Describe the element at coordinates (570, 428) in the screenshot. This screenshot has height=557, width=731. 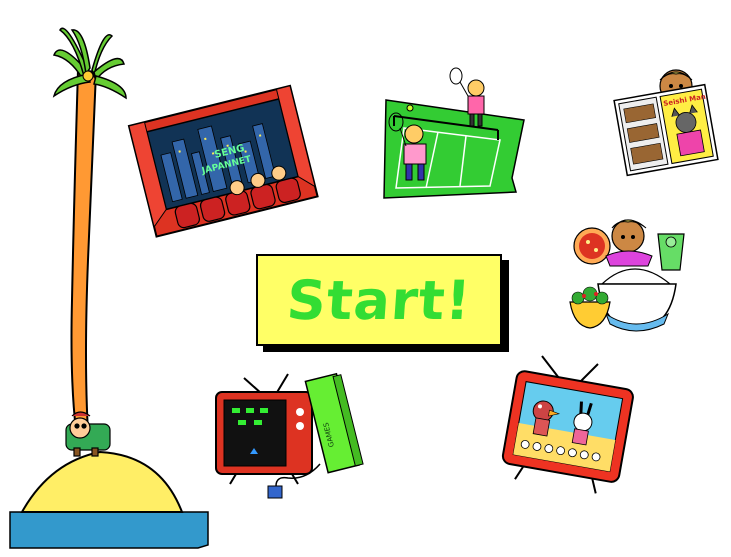
I see `anime-tv-icon` at that location.